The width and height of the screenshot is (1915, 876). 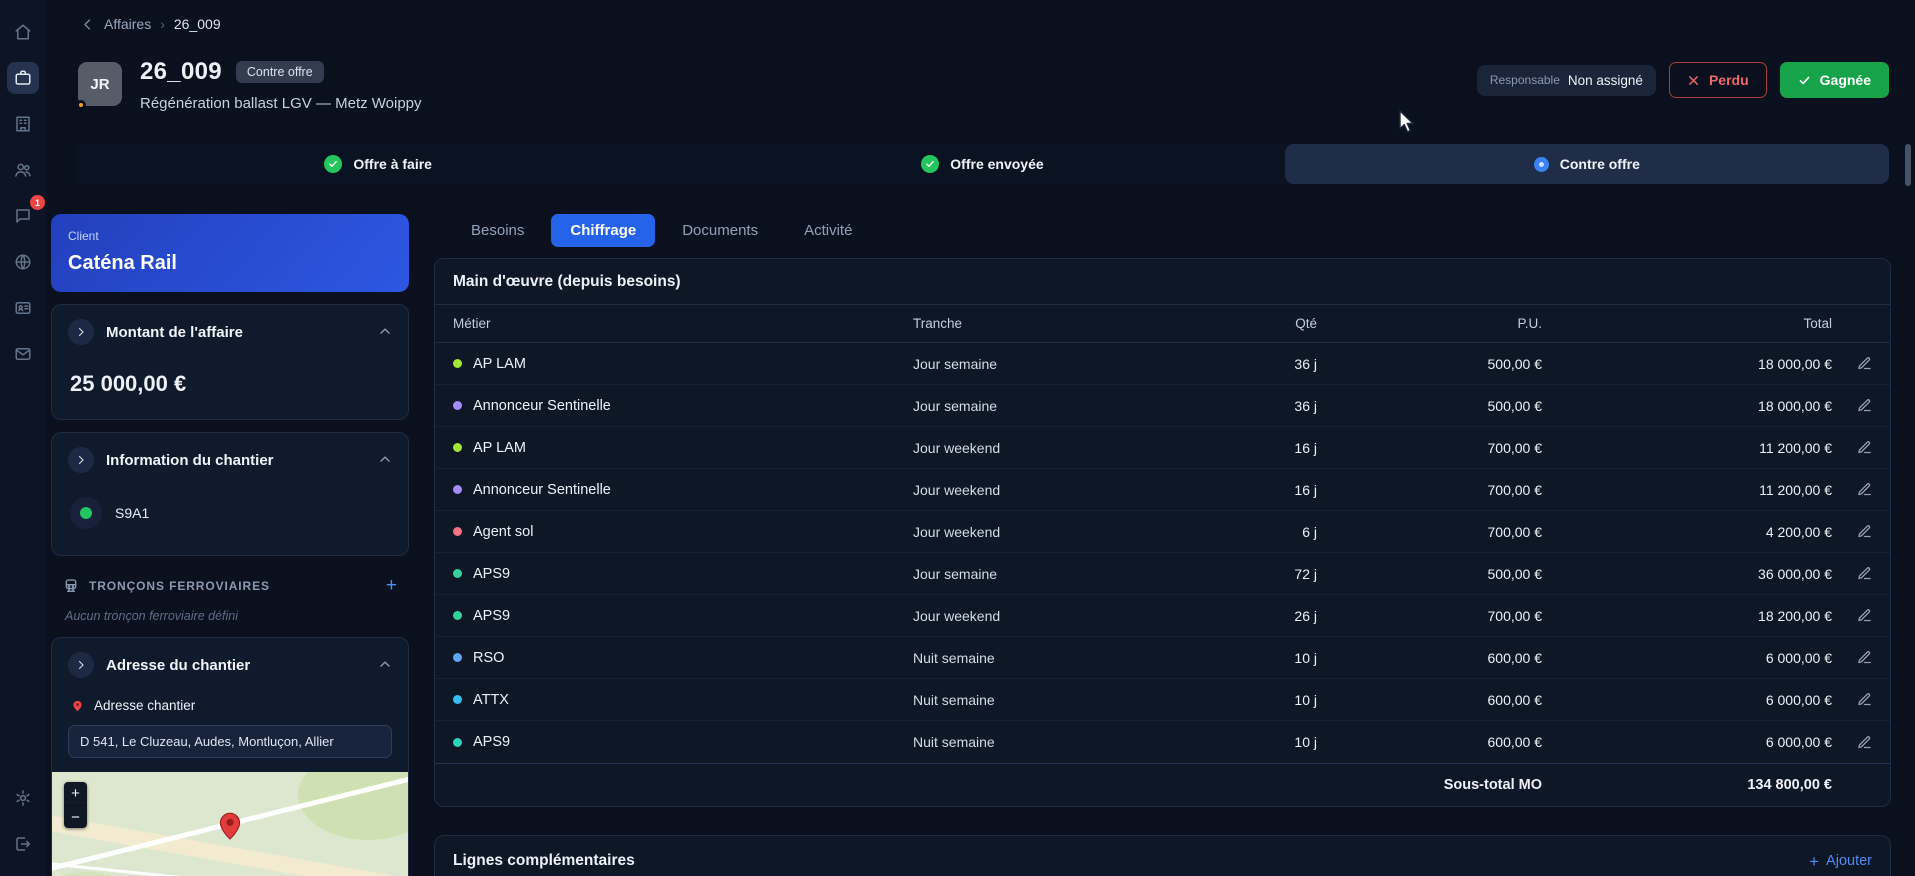 What do you see at coordinates (391, 585) in the screenshot?
I see `add-troncon-button: +` at bounding box center [391, 585].